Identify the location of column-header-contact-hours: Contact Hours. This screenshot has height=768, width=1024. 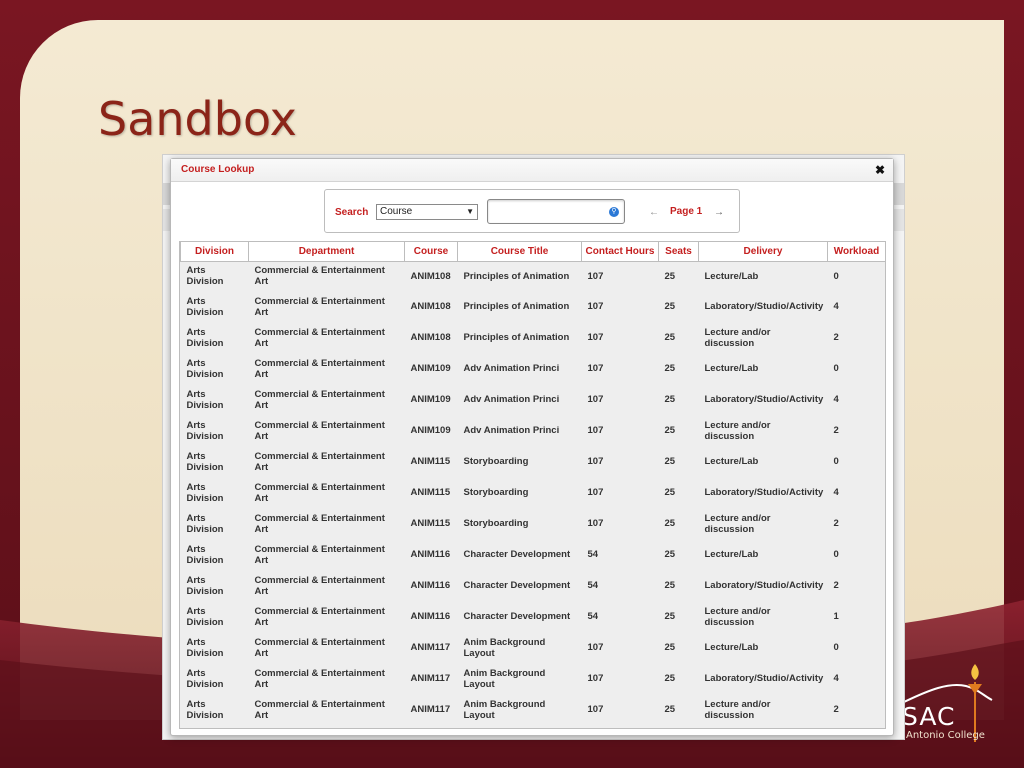
(620, 252).